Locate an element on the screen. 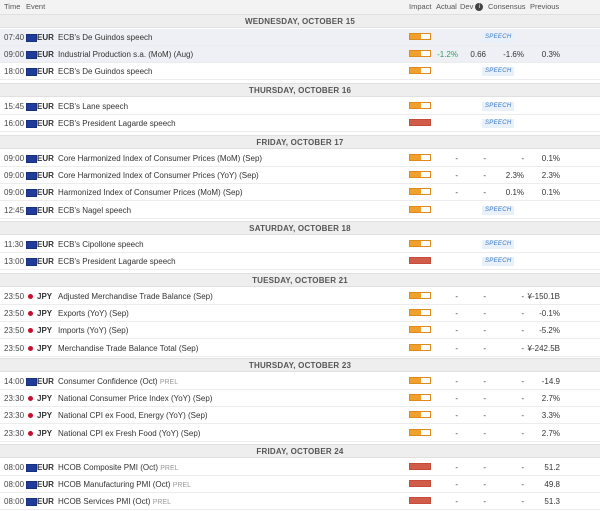  event-name: HCOB Manufacturing PMI (Oct) PREL is located at coordinates (124, 484).